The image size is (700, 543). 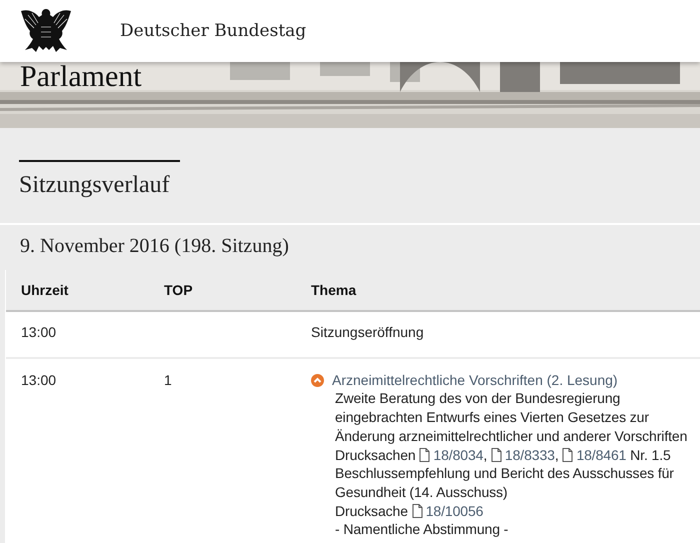 I want to click on eagle-logo, so click(x=46, y=31).